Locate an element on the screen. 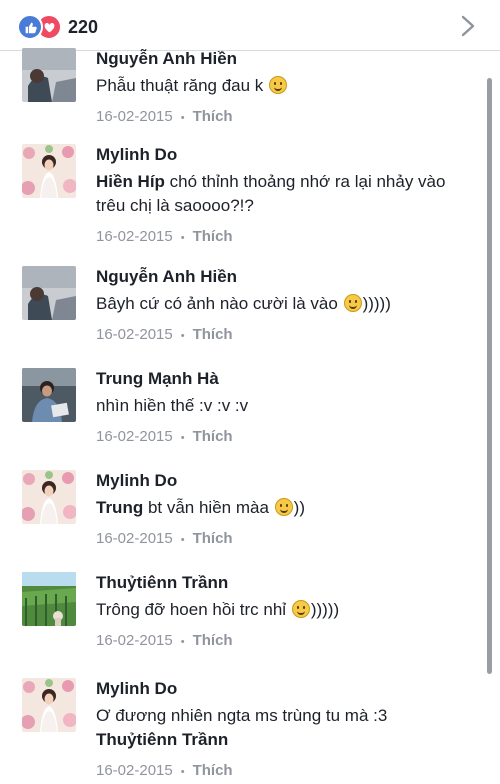 The height and width of the screenshot is (784, 500). reactions-summary: 220 is located at coordinates (58, 27).